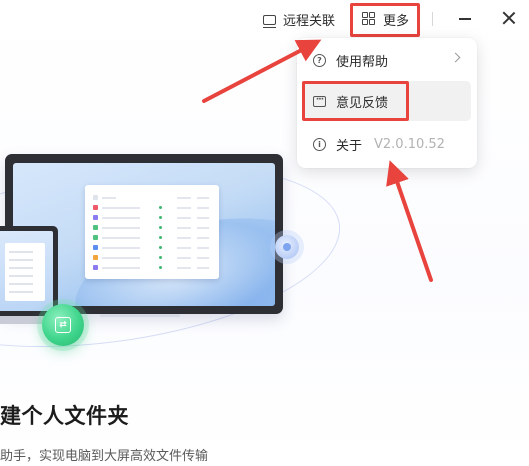 This screenshot has height=466, width=529. Describe the element at coordinates (269, 22) in the screenshot. I see `monitor-icon` at that location.